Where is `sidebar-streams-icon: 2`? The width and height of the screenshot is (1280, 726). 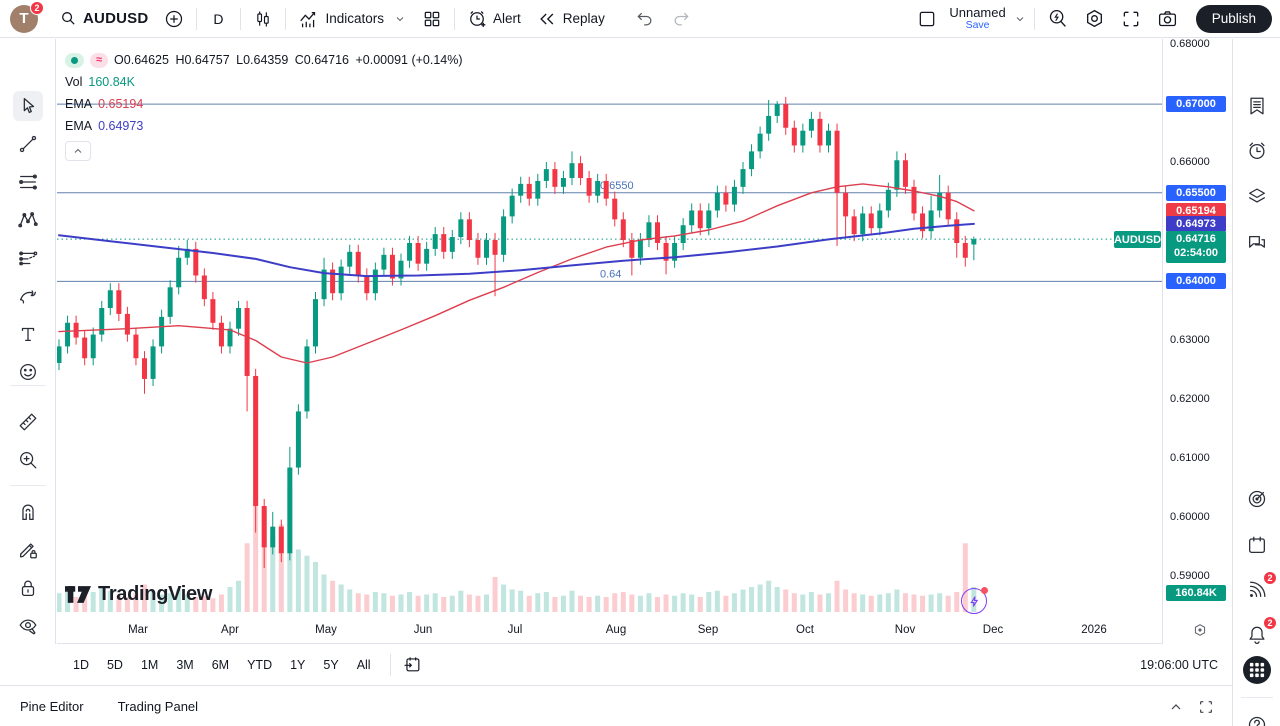 sidebar-streams-icon: 2 is located at coordinates (1260, 587).